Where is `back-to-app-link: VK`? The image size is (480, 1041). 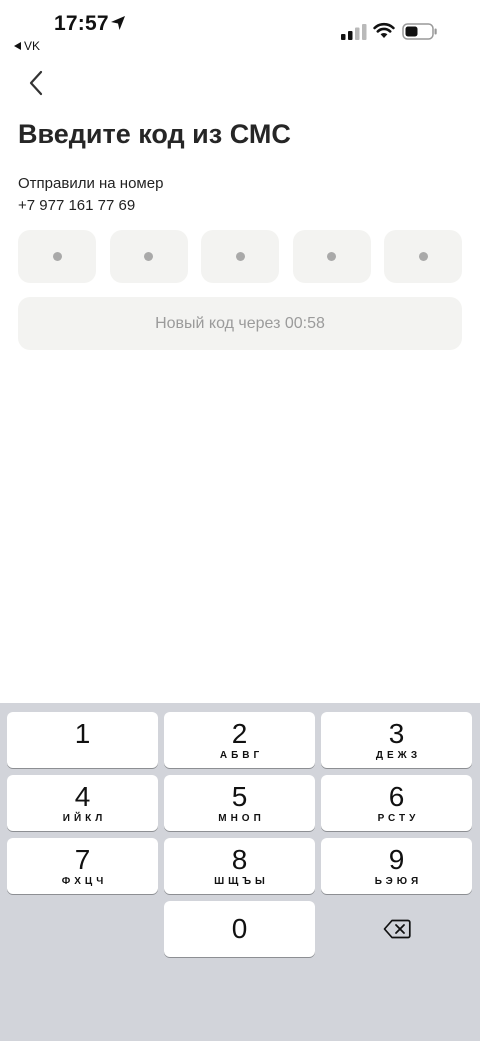 back-to-app-link: VK is located at coordinates (27, 46).